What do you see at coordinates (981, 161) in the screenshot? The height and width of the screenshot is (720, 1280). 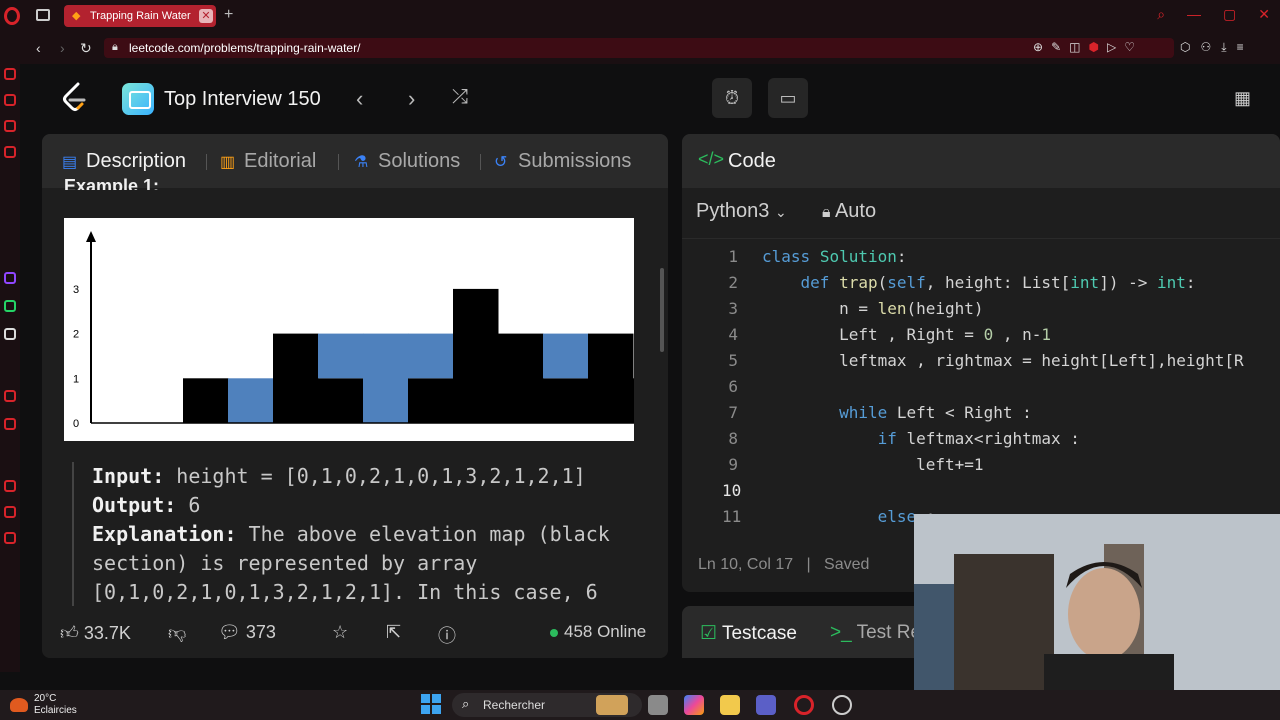 I see `code-panel-header: </> Code` at bounding box center [981, 161].